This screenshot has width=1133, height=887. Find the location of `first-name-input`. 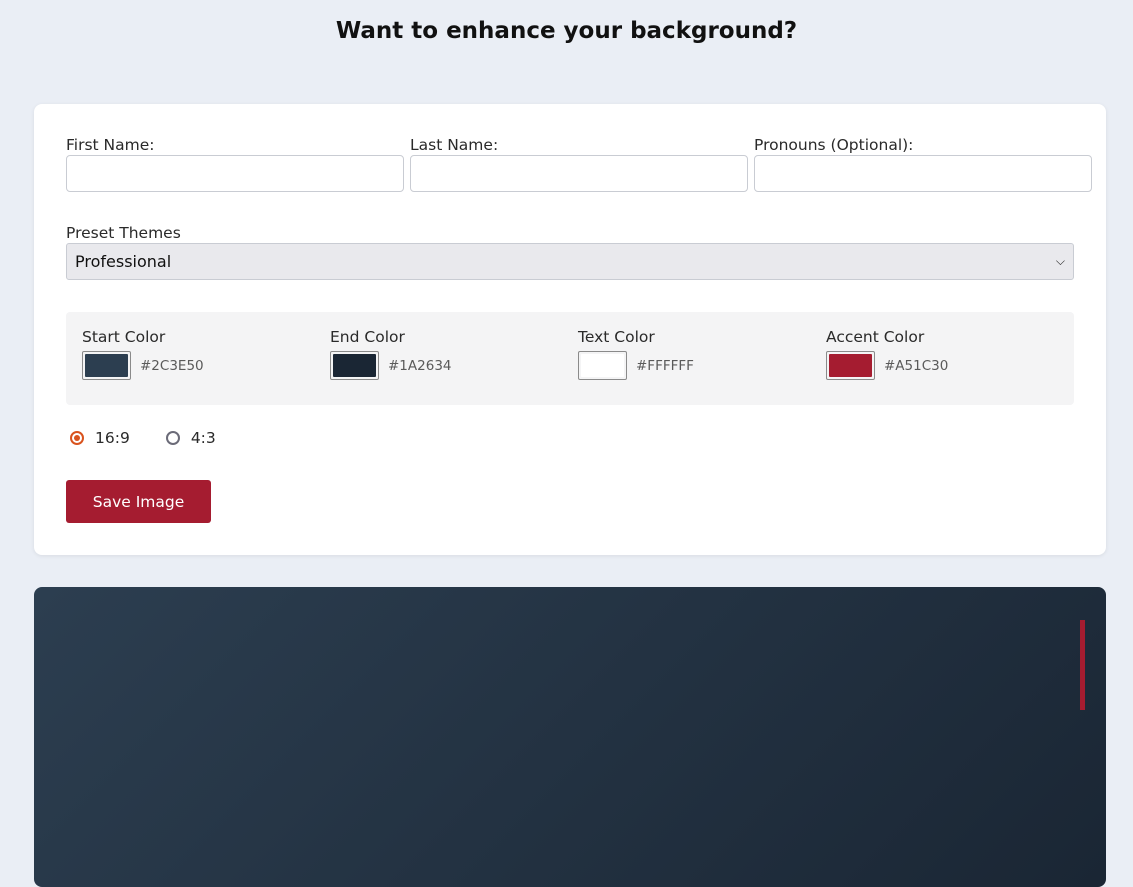

first-name-input is located at coordinates (235, 173).